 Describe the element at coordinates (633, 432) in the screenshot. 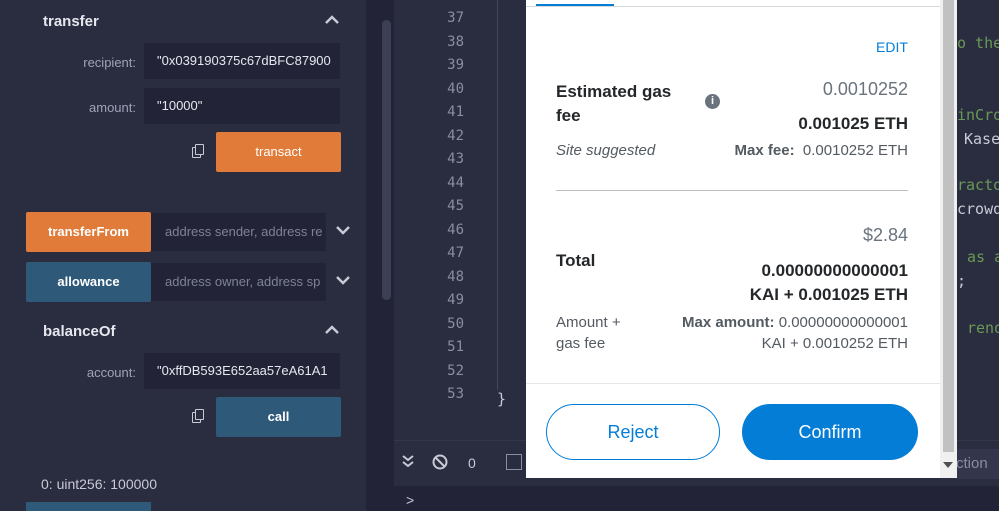

I see `reject-button: Reject` at that location.